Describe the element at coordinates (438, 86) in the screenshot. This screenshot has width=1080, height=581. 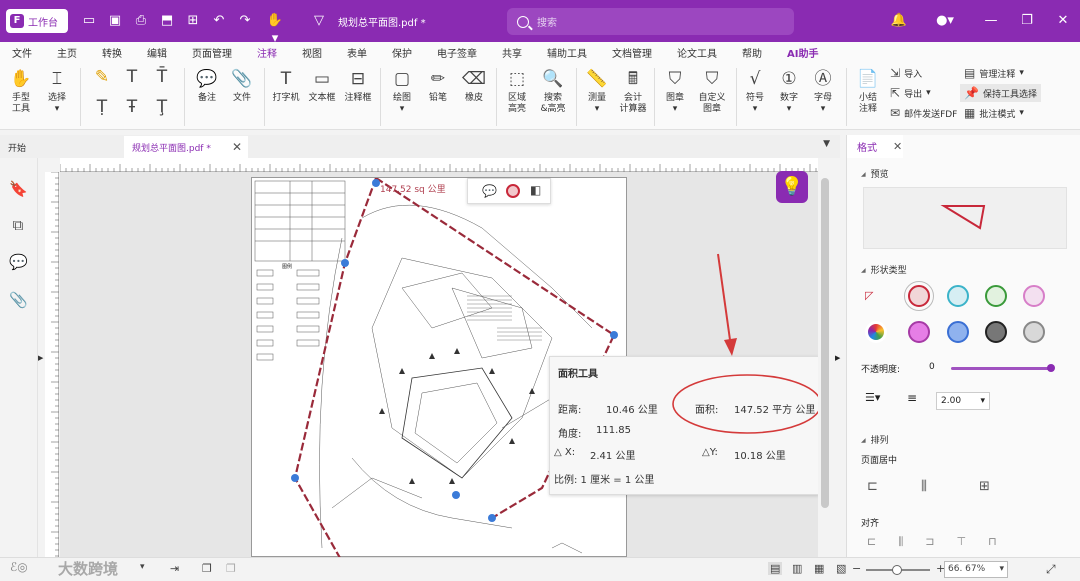
I see `pencil-button: ✏ 铅笔` at that location.